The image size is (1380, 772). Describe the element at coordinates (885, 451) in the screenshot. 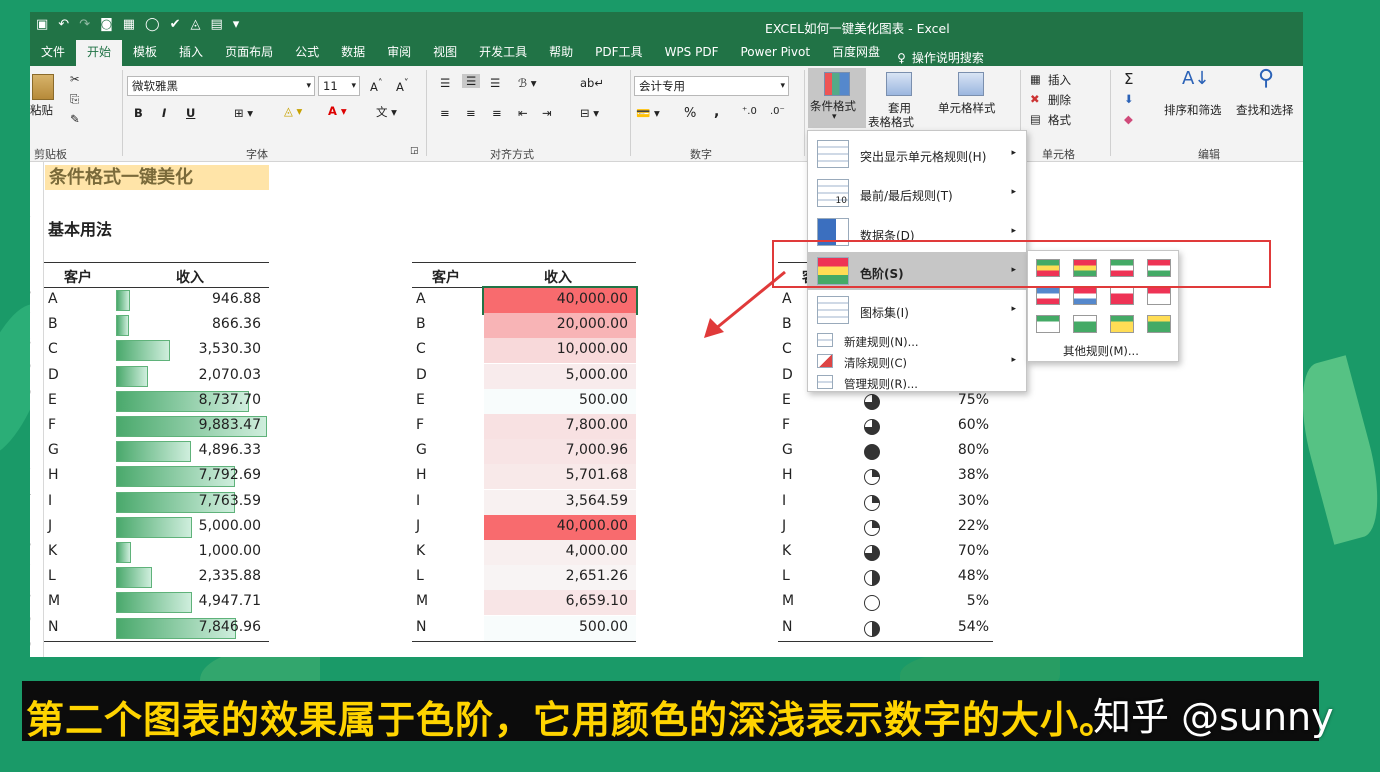

I see `table-row: G 80%` at that location.